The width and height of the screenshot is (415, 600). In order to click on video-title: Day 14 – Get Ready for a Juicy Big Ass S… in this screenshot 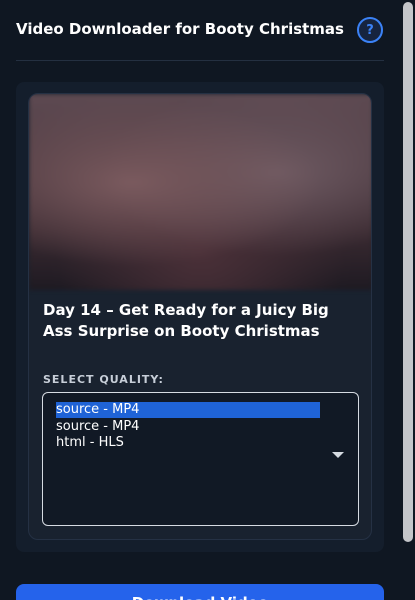, I will do `click(186, 320)`.